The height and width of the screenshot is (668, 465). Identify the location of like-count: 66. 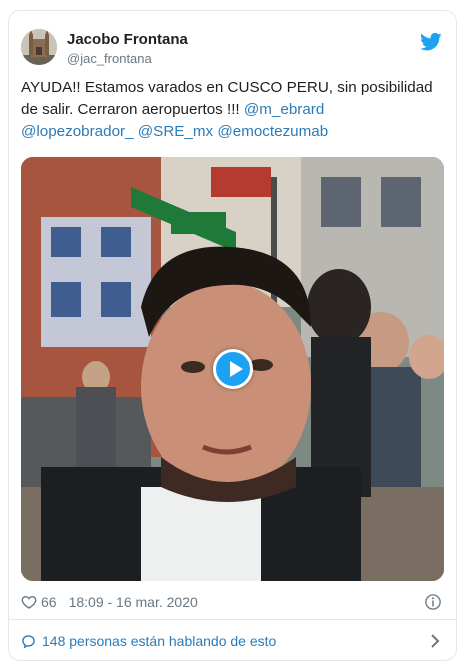
(49, 602).